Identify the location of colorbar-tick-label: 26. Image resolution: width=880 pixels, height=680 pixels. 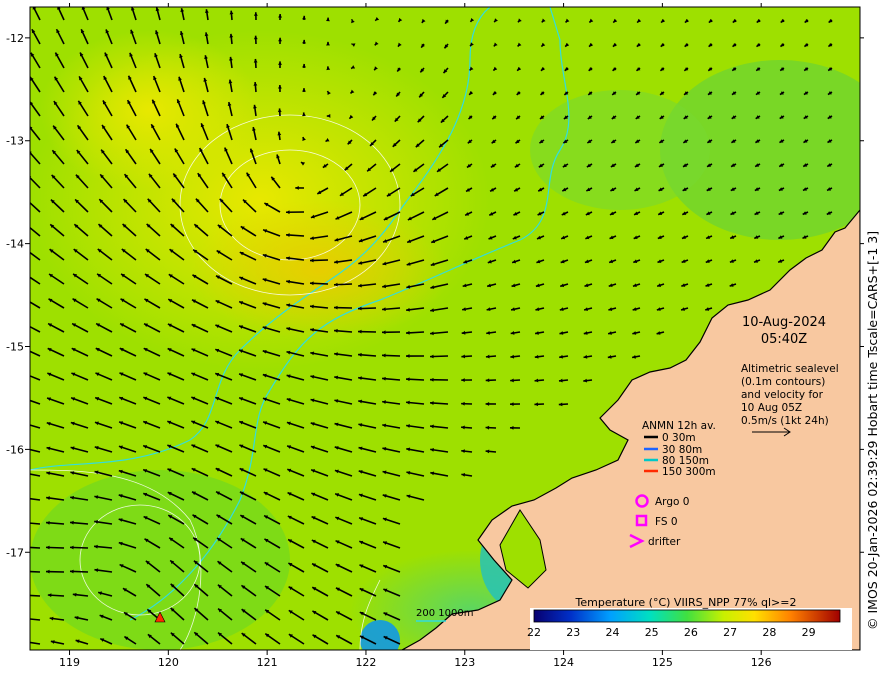
(691, 632).